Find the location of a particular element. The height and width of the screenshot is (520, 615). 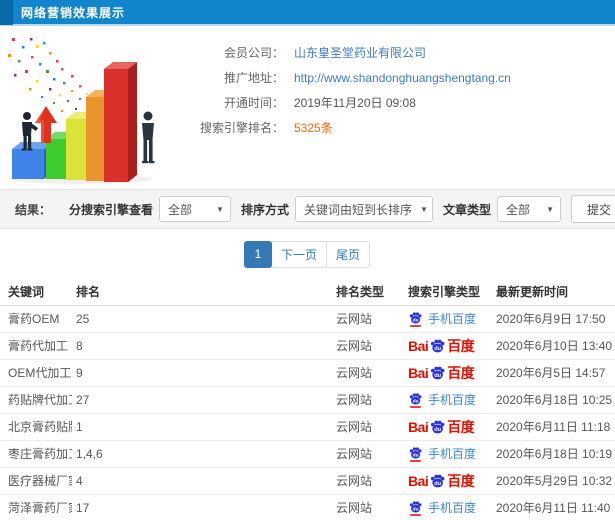

table-row: 枣庄膏药加工 1,4,6 云网站 du 手机百度 2020年6月18日 10:19 is located at coordinates (307, 454).